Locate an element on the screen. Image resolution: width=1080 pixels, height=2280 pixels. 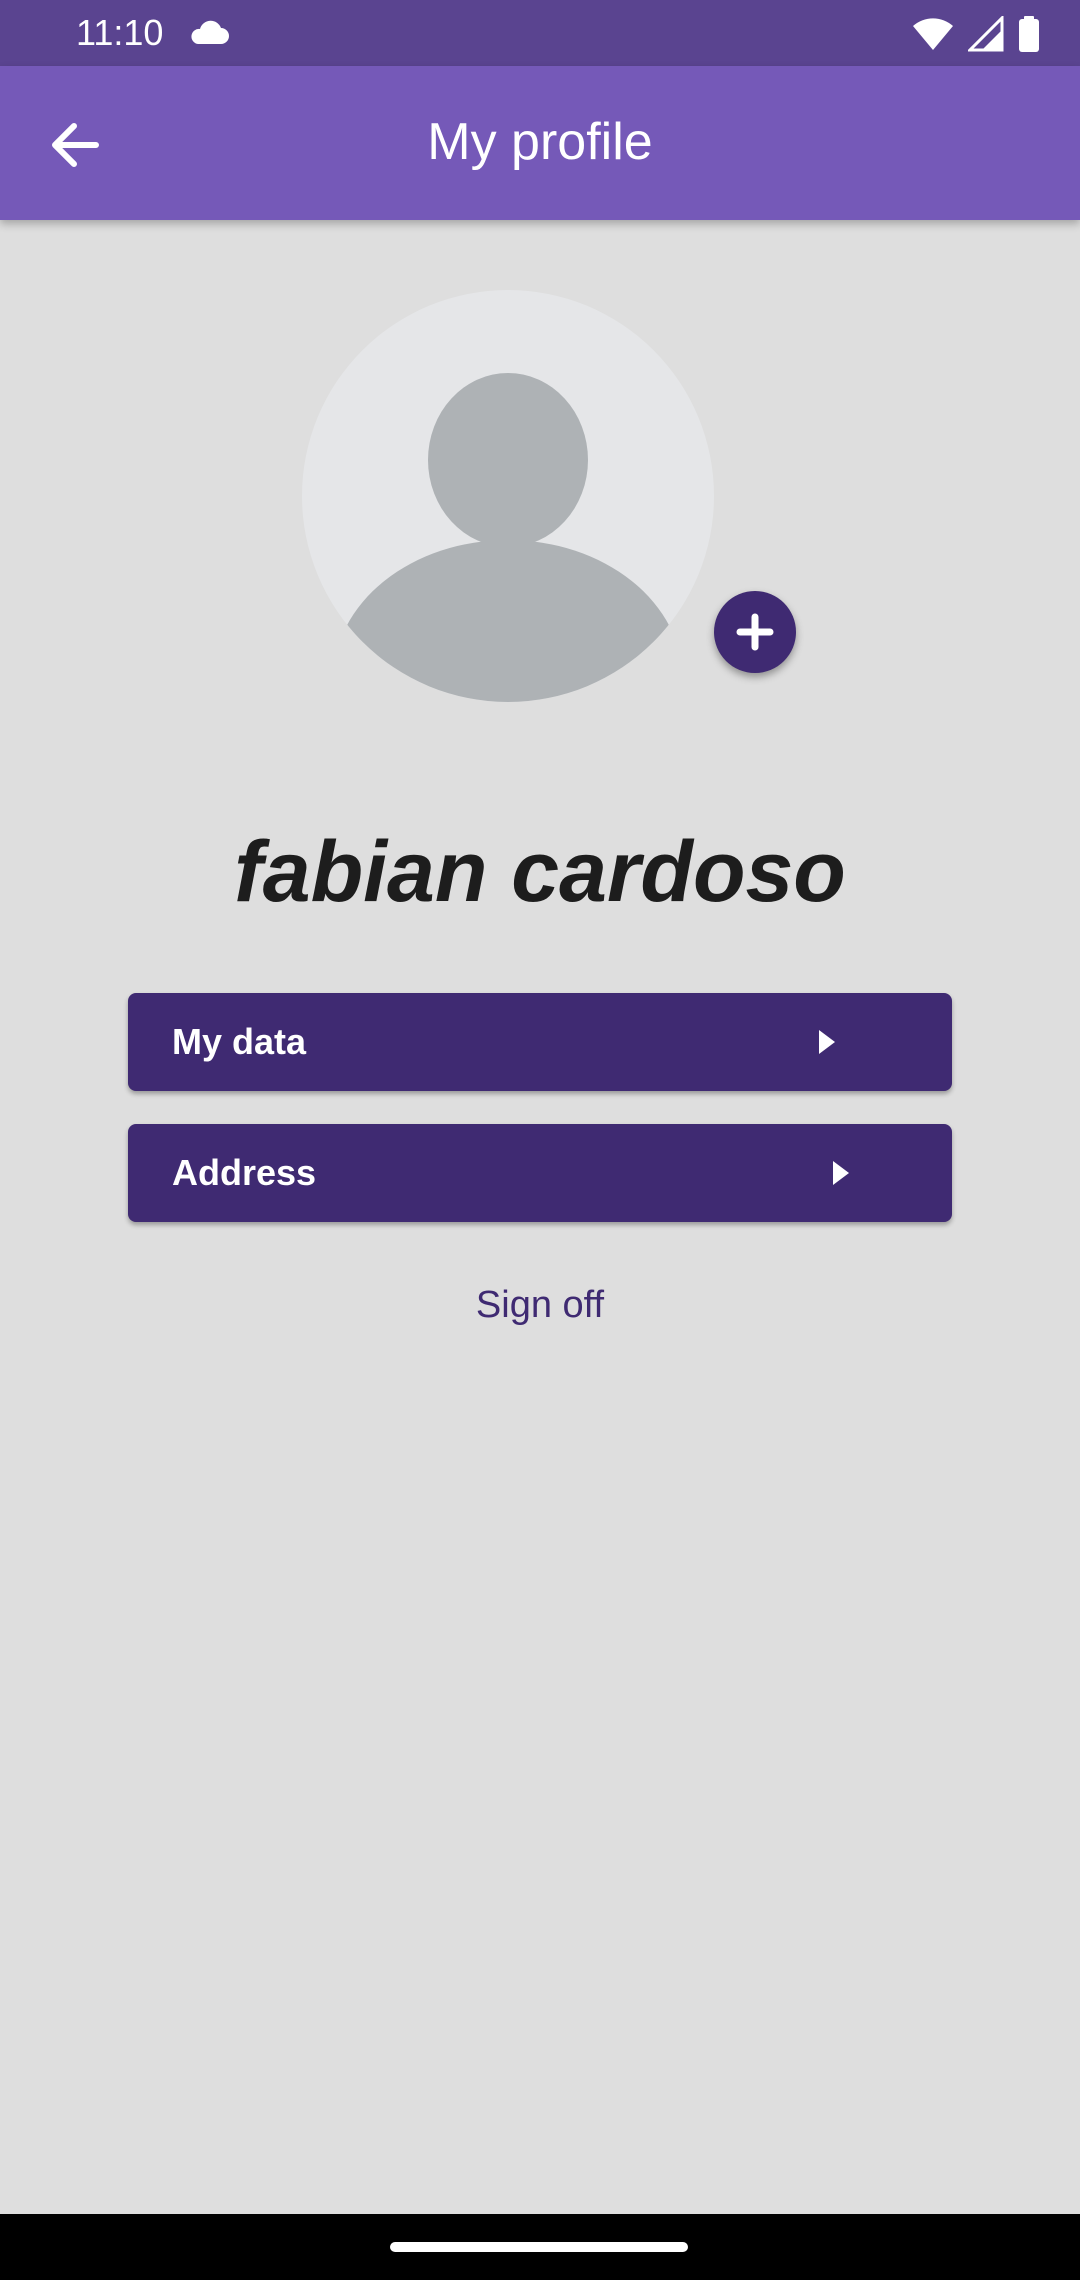
navigation-bar is located at coordinates (540, 2247).